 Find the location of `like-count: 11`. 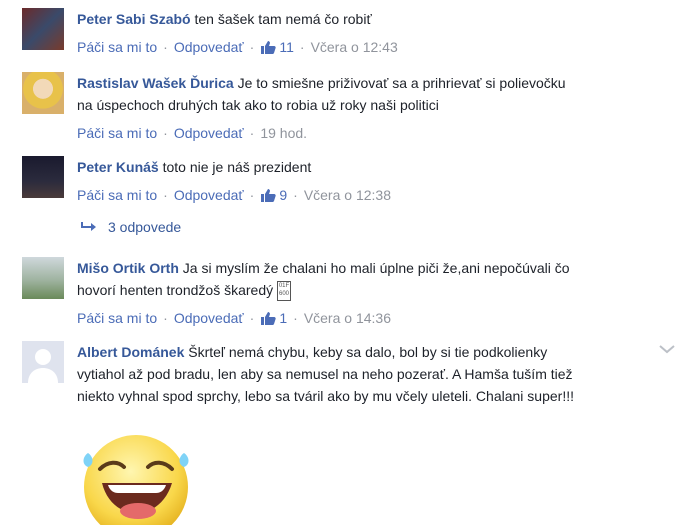

like-count: 11 is located at coordinates (277, 47).